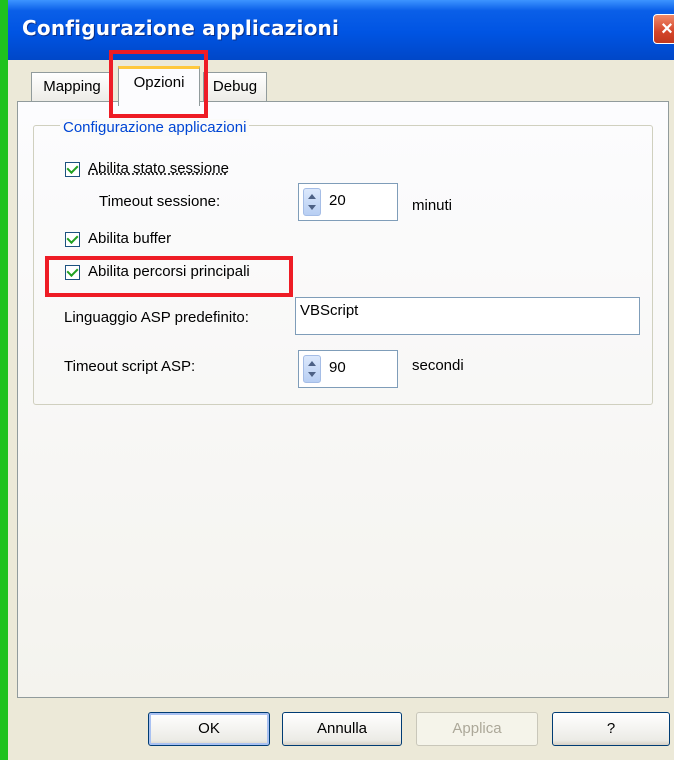 The height and width of the screenshot is (760, 674). What do you see at coordinates (337, 200) in the screenshot?
I see `session-timeout-value: 20` at bounding box center [337, 200].